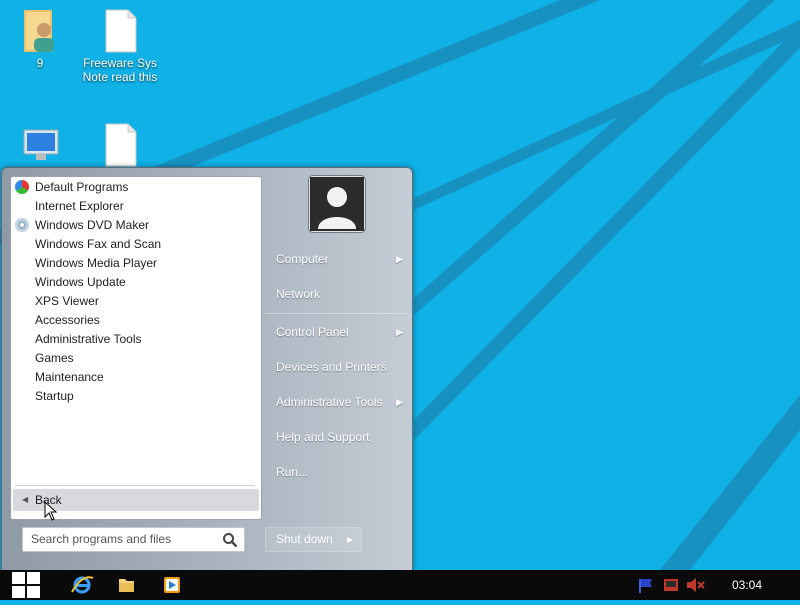  What do you see at coordinates (98, 244) in the screenshot?
I see `program-label: Windows Fax and Scan` at bounding box center [98, 244].